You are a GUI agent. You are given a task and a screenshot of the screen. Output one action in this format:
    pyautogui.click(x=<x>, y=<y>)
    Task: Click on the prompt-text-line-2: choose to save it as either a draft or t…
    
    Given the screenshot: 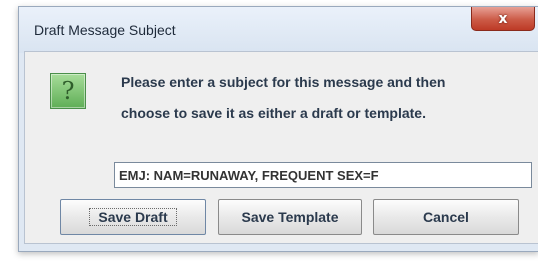 What is the action you would take?
    pyautogui.click(x=273, y=113)
    